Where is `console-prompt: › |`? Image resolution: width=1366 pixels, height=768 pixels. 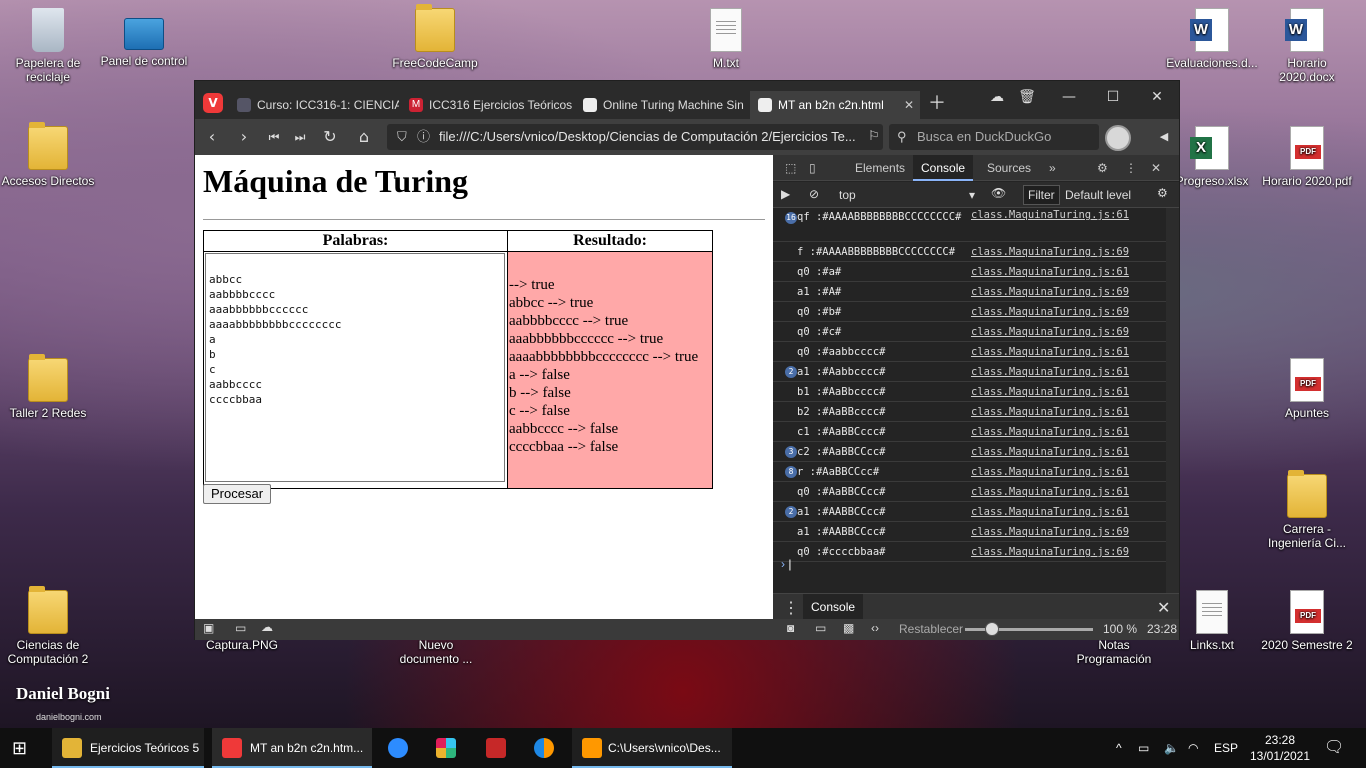 console-prompt: › | is located at coordinates (786, 564).